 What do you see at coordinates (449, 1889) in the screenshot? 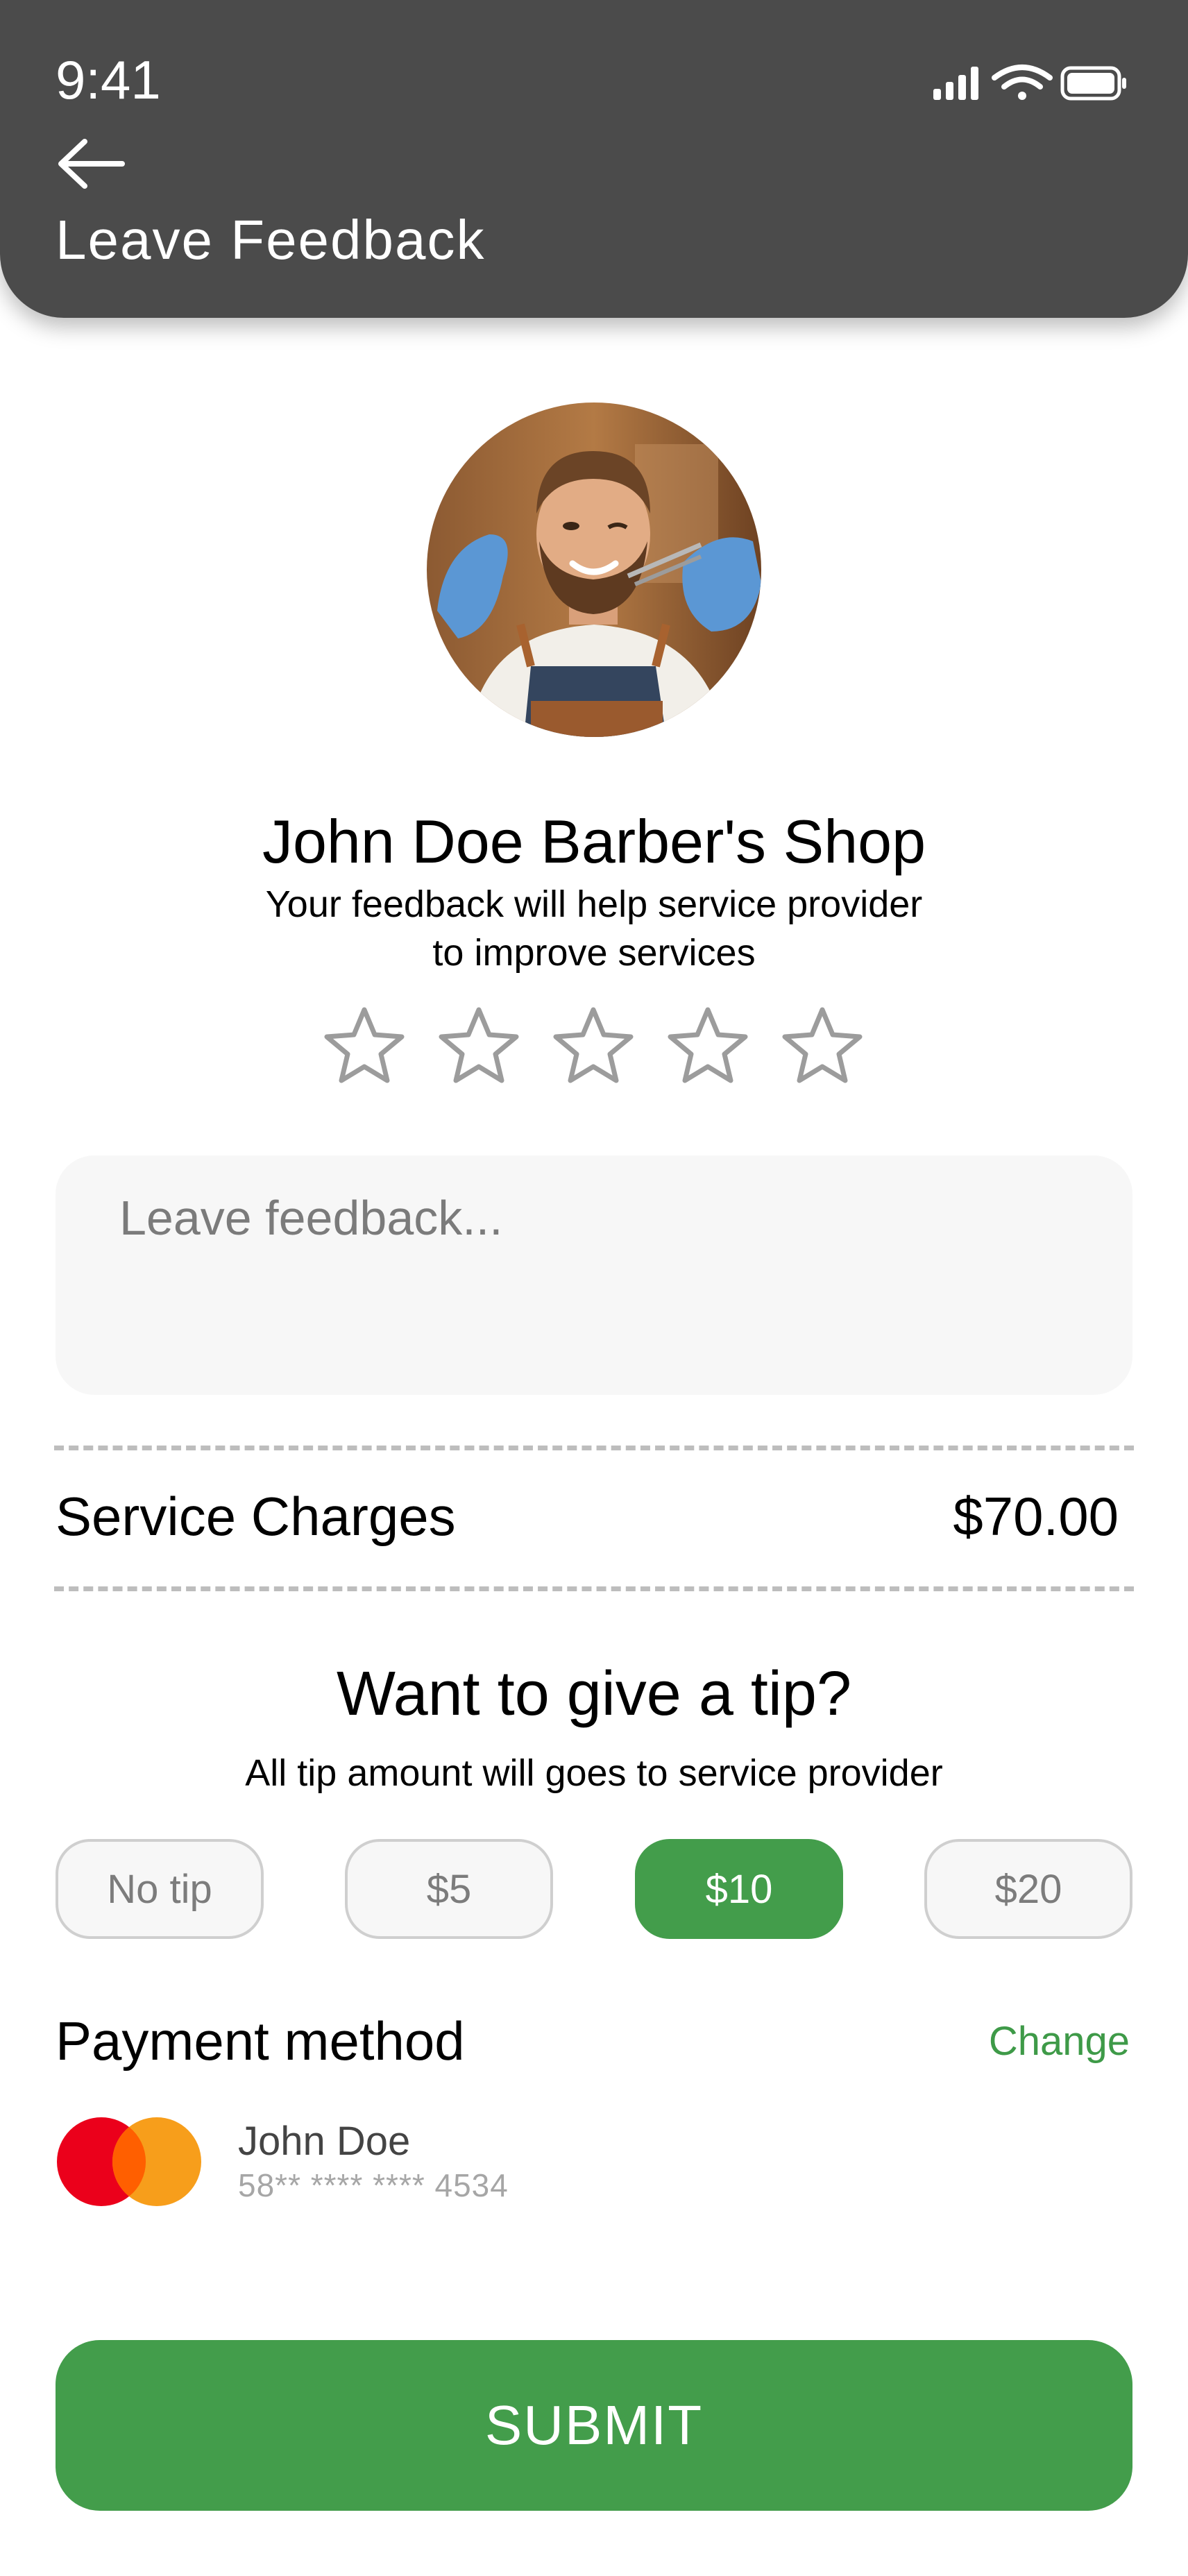
I see `tip-option-5: $5` at bounding box center [449, 1889].